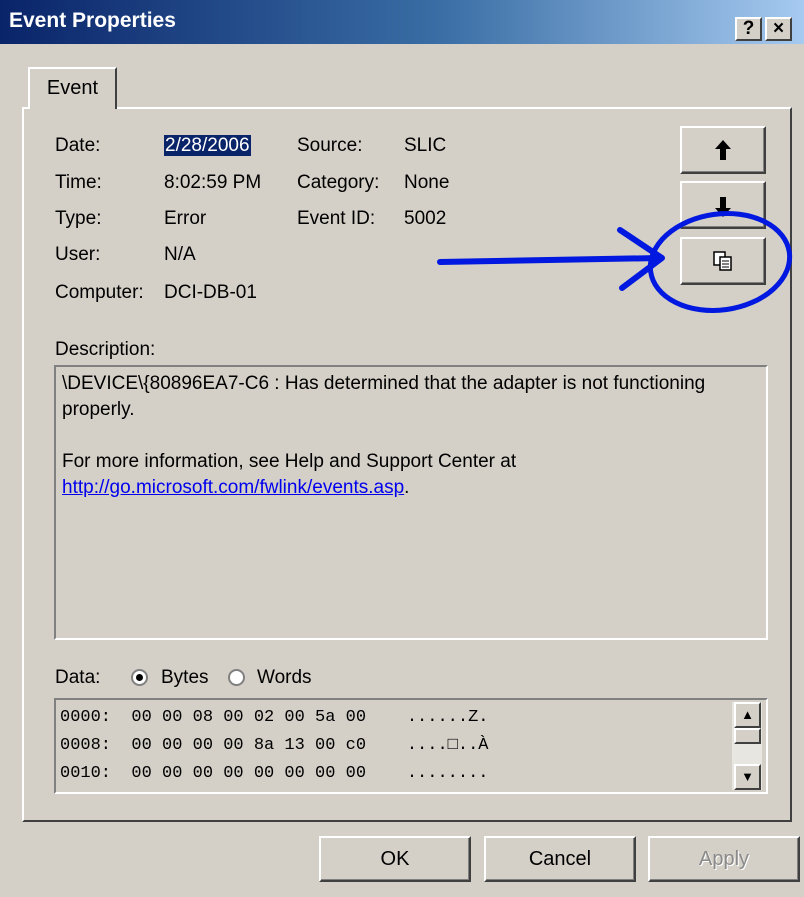 This screenshot has width=804, height=897. What do you see at coordinates (185, 678) in the screenshot?
I see `bytes-label: Bytes` at bounding box center [185, 678].